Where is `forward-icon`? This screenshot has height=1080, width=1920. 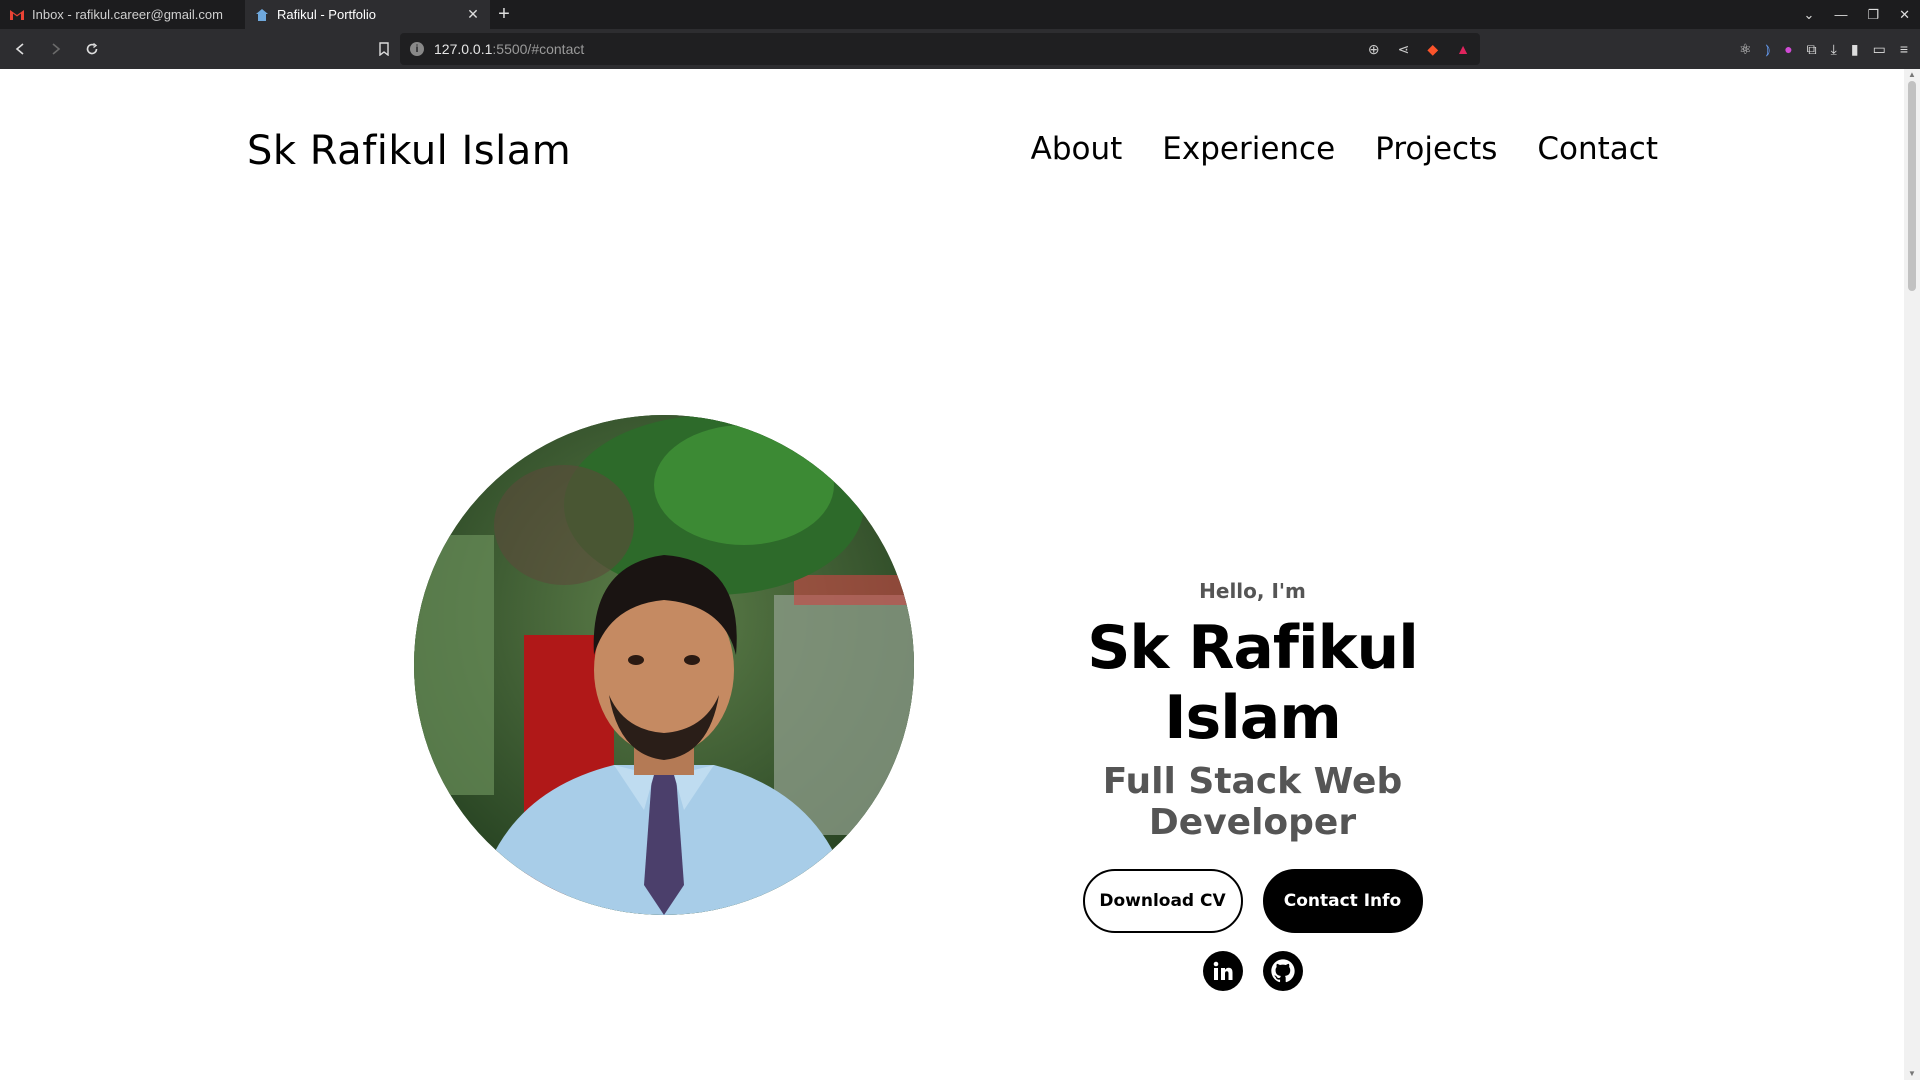 forward-icon is located at coordinates (56, 49).